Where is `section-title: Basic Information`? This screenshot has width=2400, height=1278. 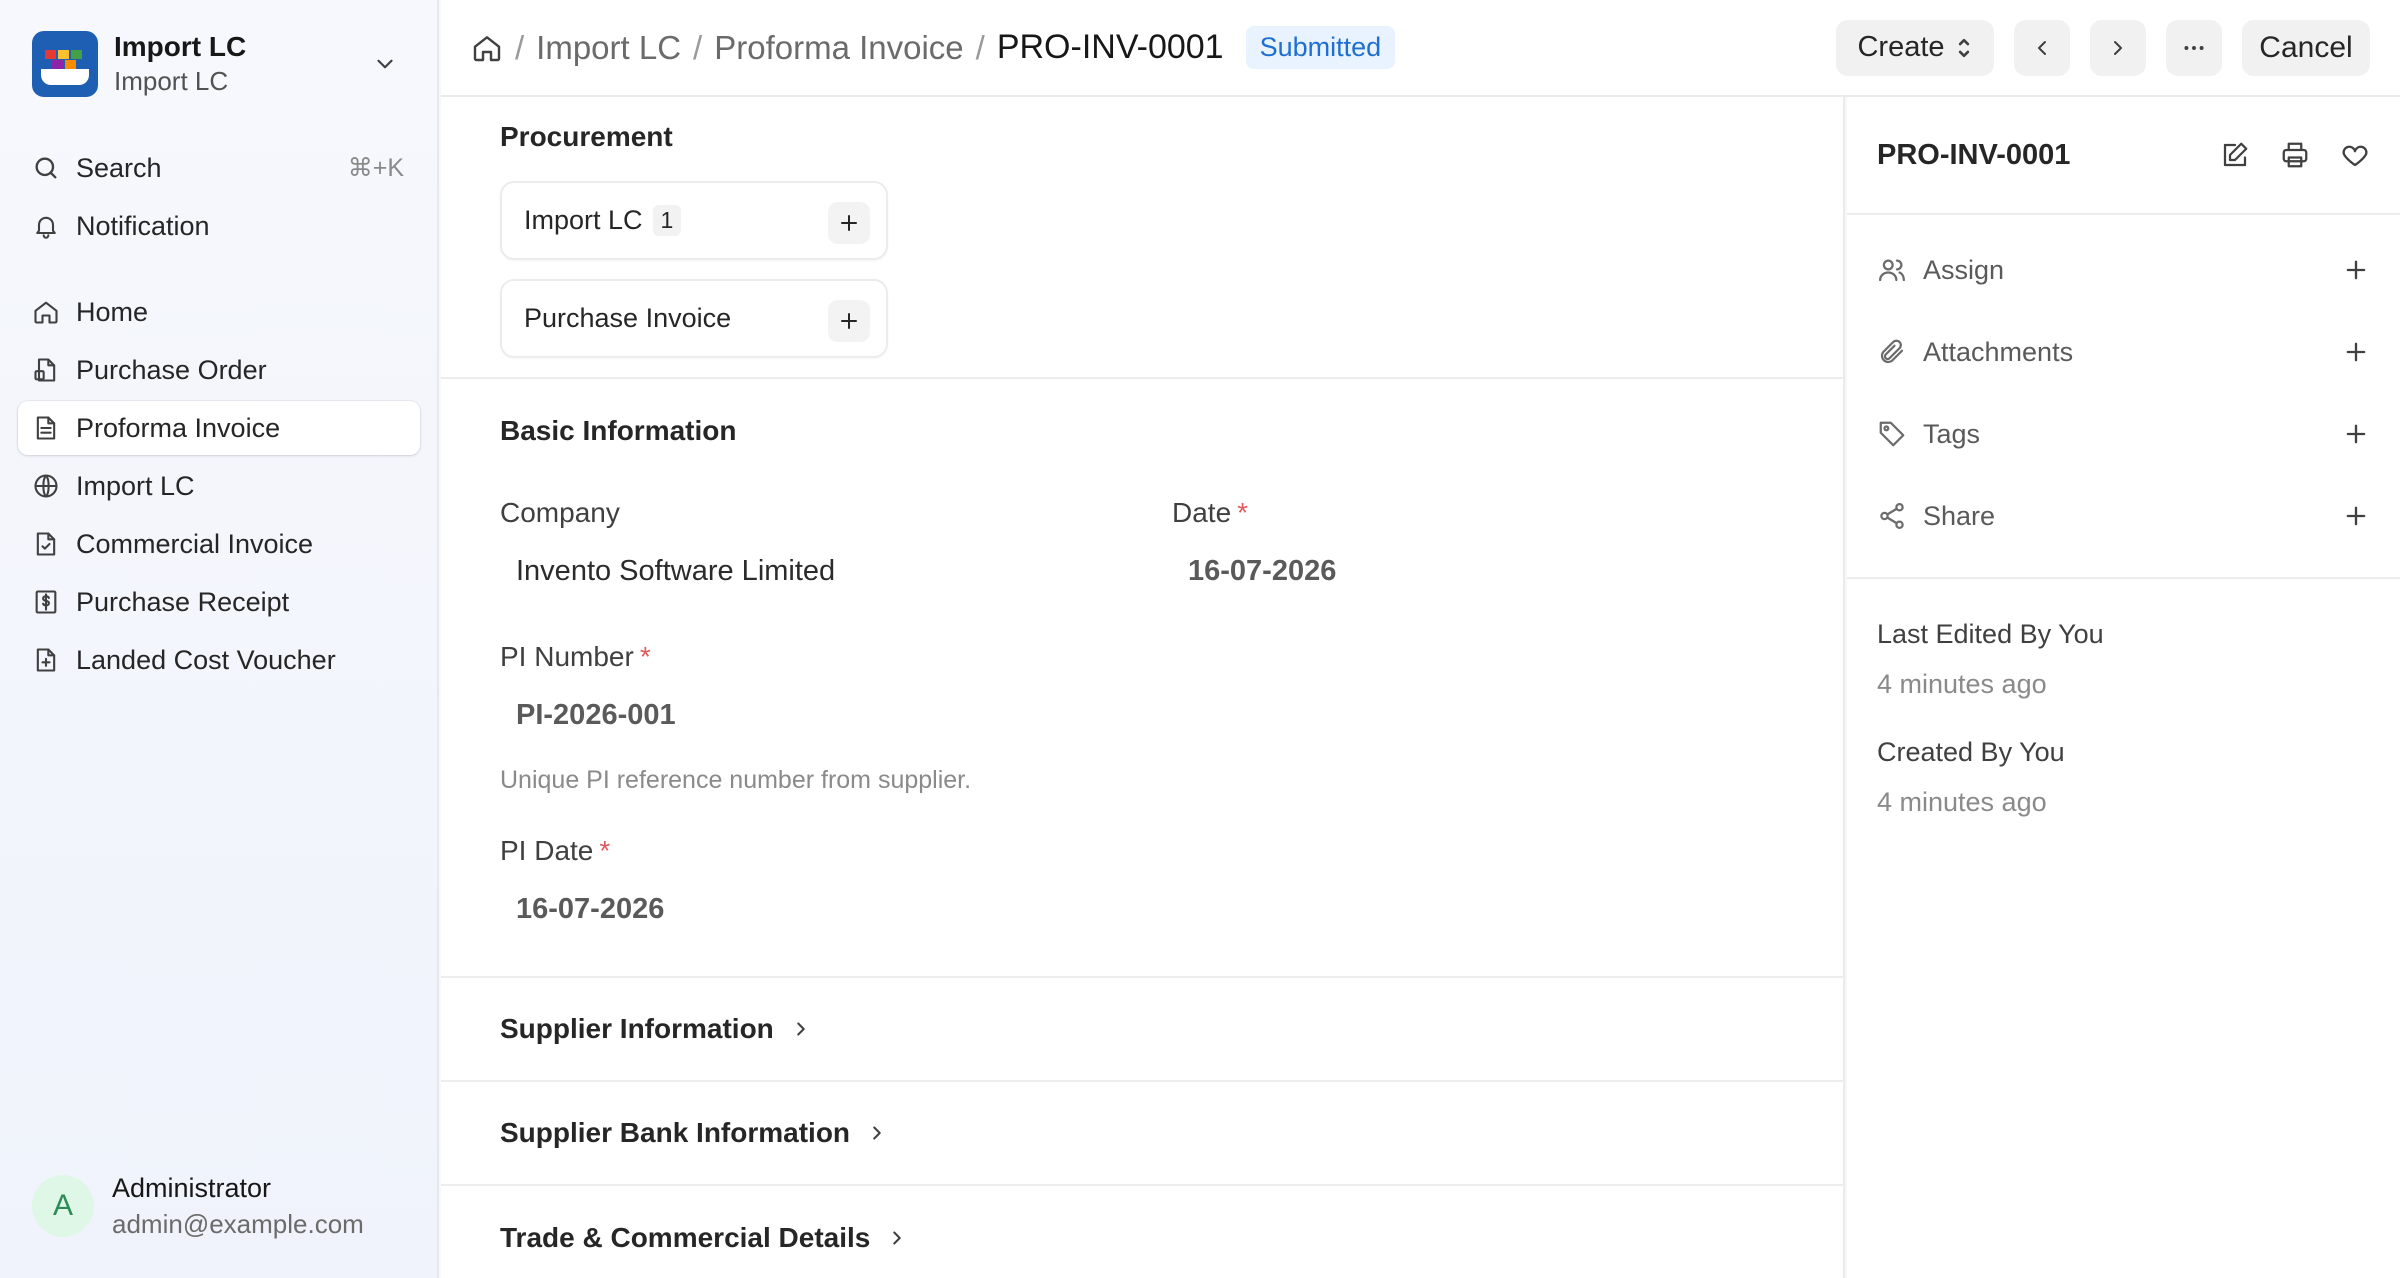 section-title: Basic Information is located at coordinates (618, 430).